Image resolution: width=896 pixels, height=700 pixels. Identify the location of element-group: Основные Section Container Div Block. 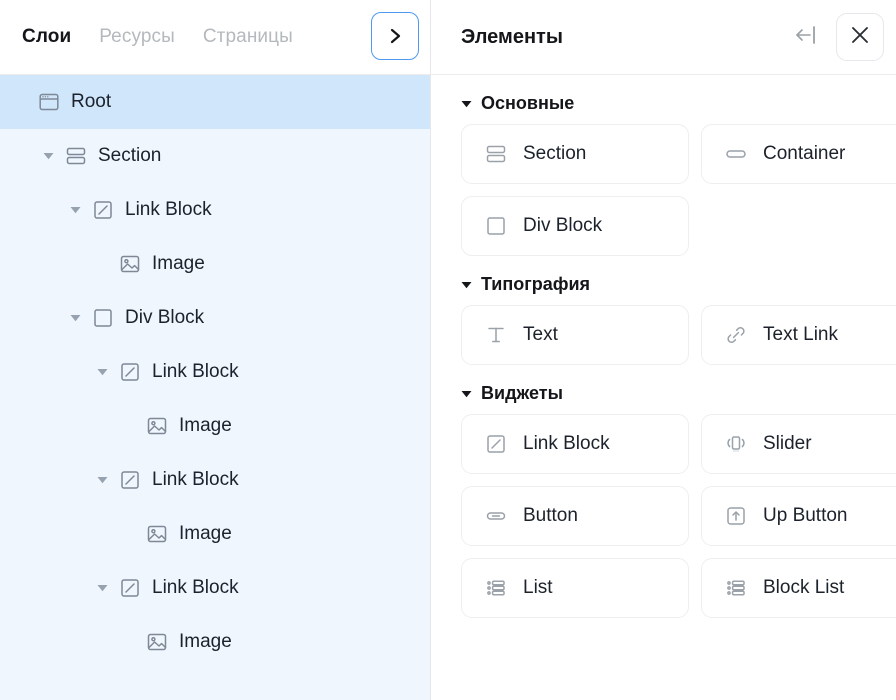
(663, 165).